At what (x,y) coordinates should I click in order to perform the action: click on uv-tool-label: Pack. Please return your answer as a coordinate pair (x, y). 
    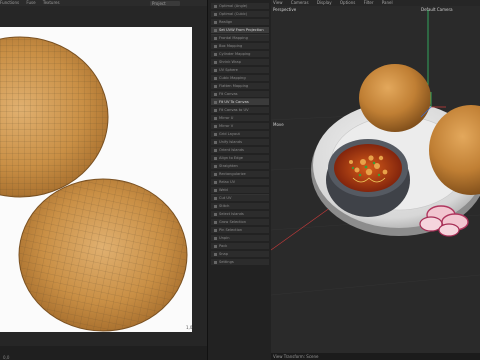
    Looking at the image, I should click on (223, 246).